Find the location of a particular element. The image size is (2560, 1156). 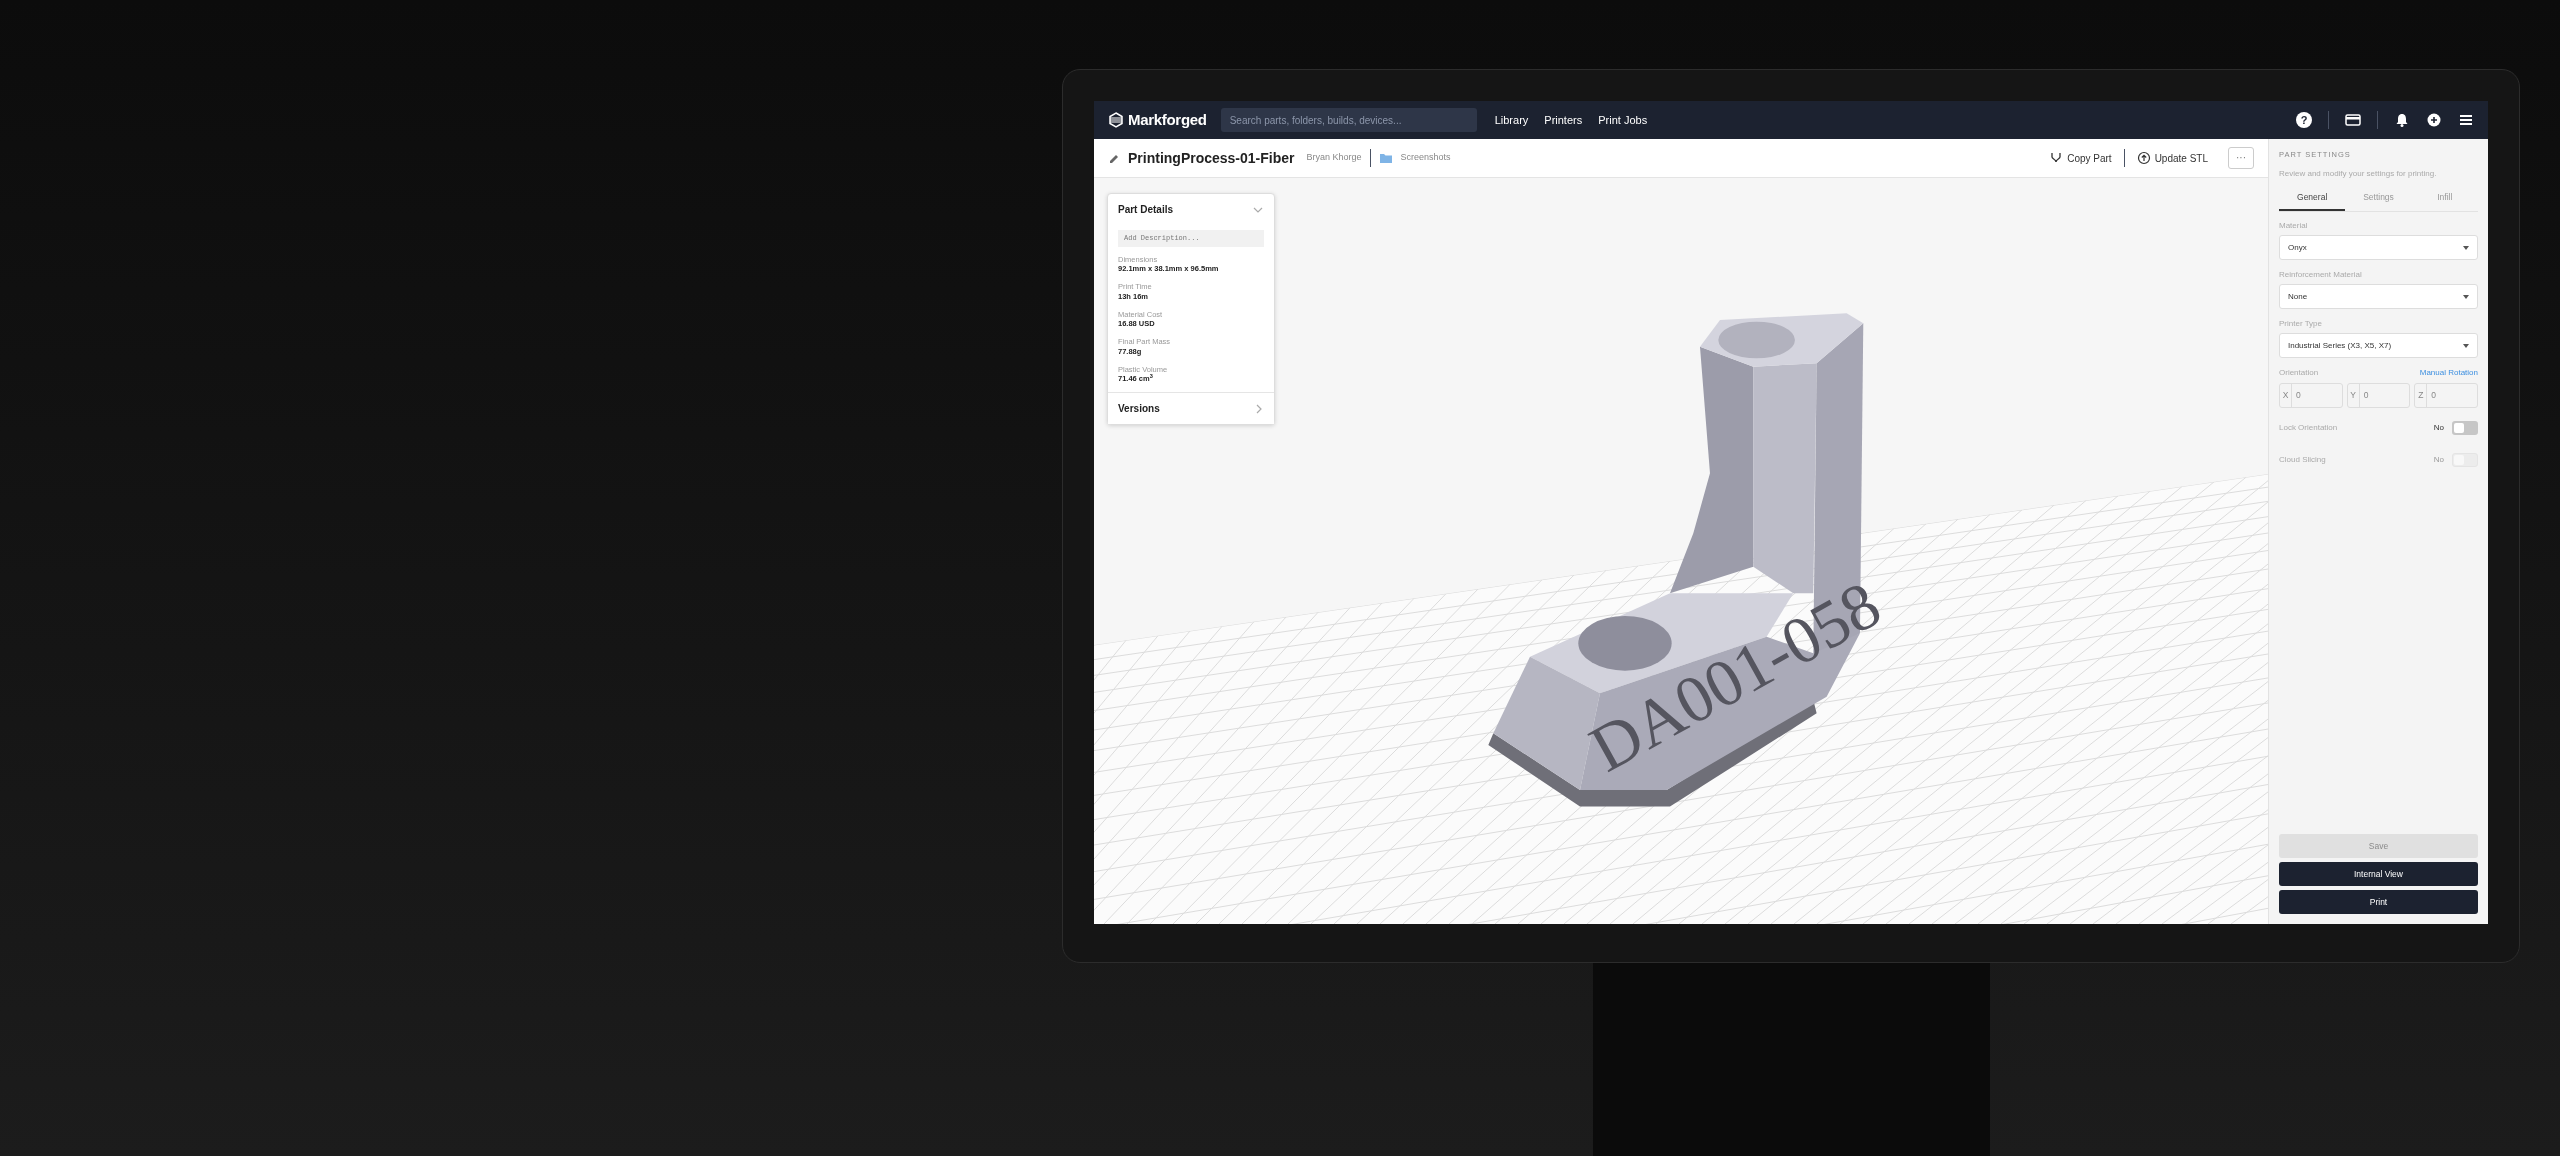

select-field: None is located at coordinates (2378, 296).